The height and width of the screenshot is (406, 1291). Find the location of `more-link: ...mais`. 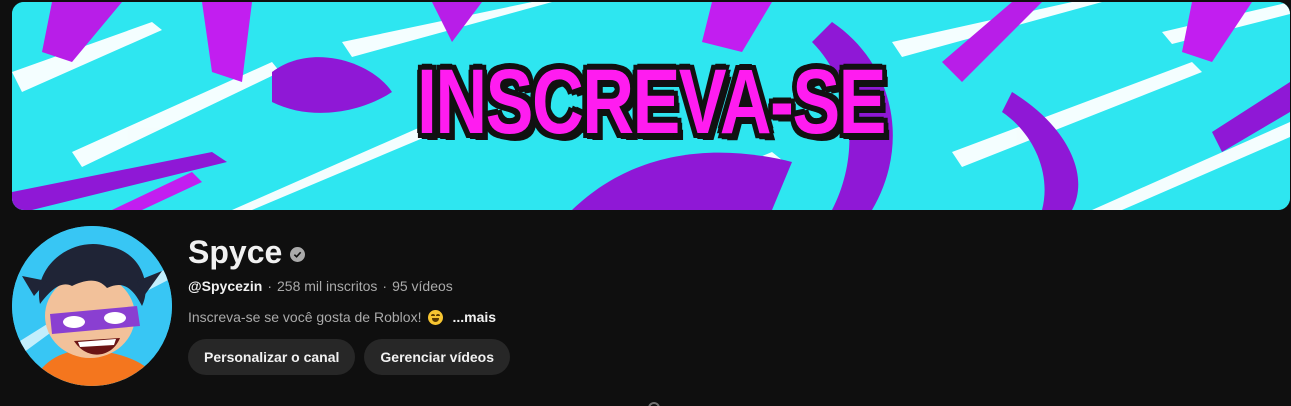

more-link: ...mais is located at coordinates (474, 317).